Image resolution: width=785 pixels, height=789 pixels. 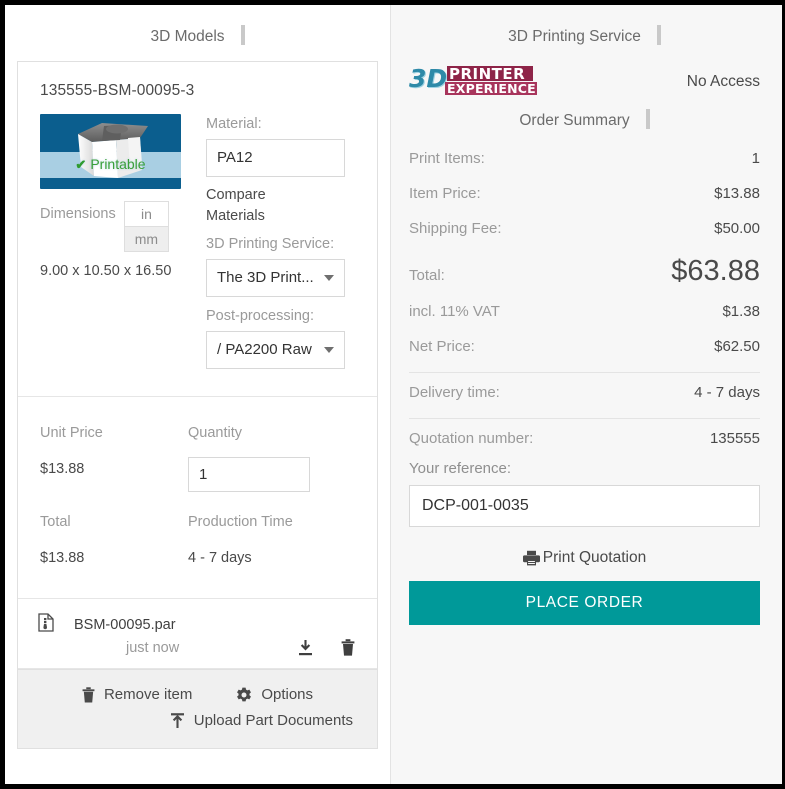 I want to click on order-summary-title: Order Summary, so click(x=574, y=120).